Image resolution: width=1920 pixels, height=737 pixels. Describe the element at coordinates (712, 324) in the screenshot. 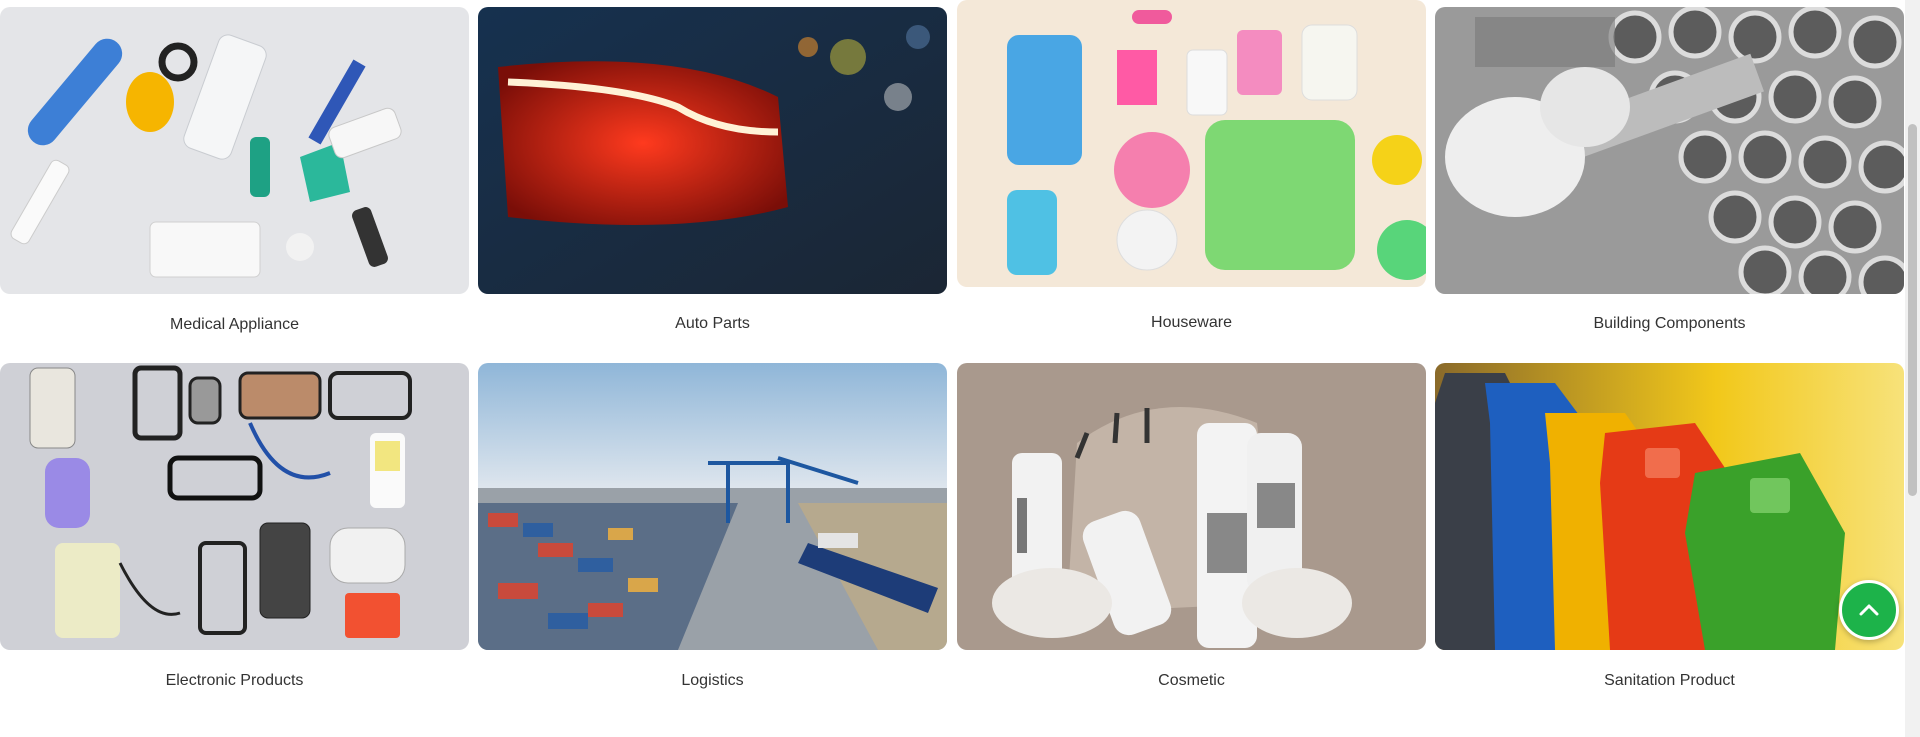

I see `category-label-auto-parts: Auto Parts` at that location.